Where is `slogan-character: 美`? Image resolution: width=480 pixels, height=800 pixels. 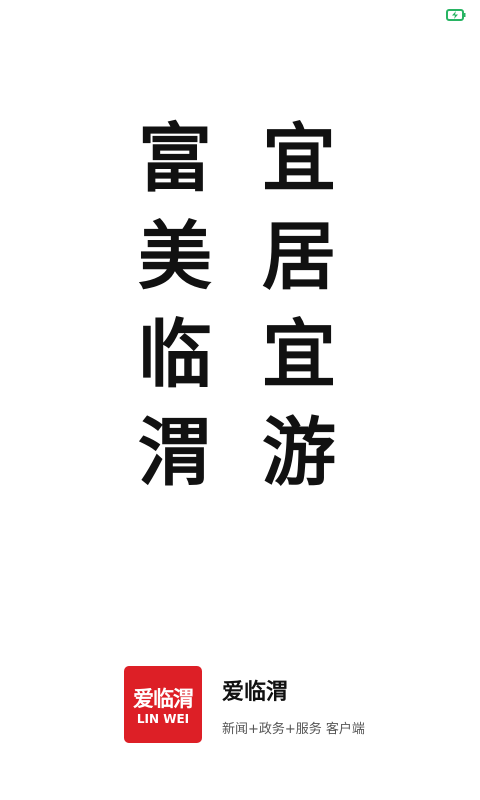
slogan-character: 美 is located at coordinates (175, 257).